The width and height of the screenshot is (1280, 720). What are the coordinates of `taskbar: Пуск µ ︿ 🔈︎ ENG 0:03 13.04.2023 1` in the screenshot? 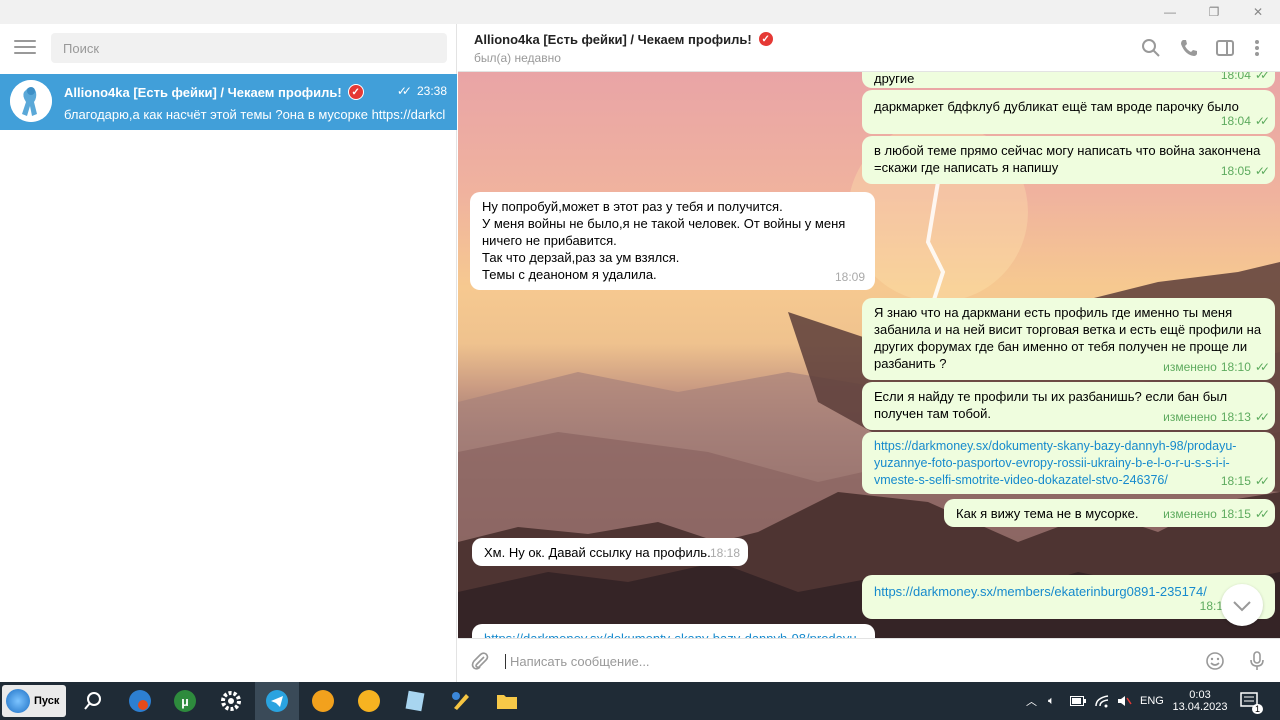 It's located at (640, 701).